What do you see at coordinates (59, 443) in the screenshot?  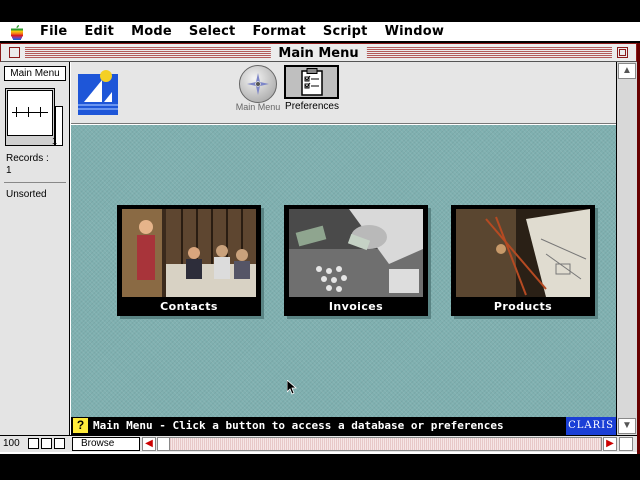 I see `status-area-toggle-icon` at bounding box center [59, 443].